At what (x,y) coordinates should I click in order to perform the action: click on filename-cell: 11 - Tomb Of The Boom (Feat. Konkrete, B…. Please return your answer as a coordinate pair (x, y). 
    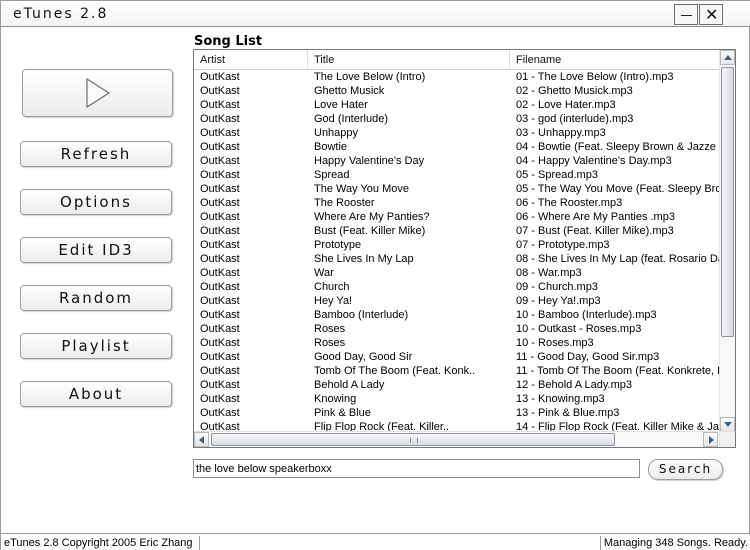
    Looking at the image, I should click on (617, 371).